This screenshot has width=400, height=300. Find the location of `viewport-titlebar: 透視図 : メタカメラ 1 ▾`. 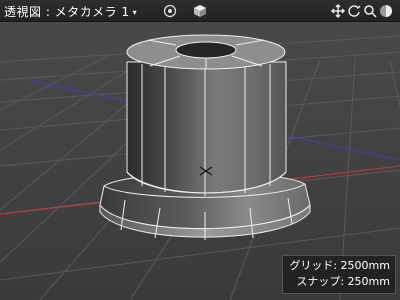

viewport-titlebar: 透視図 : メタカメラ 1 ▾ is located at coordinates (200, 11).